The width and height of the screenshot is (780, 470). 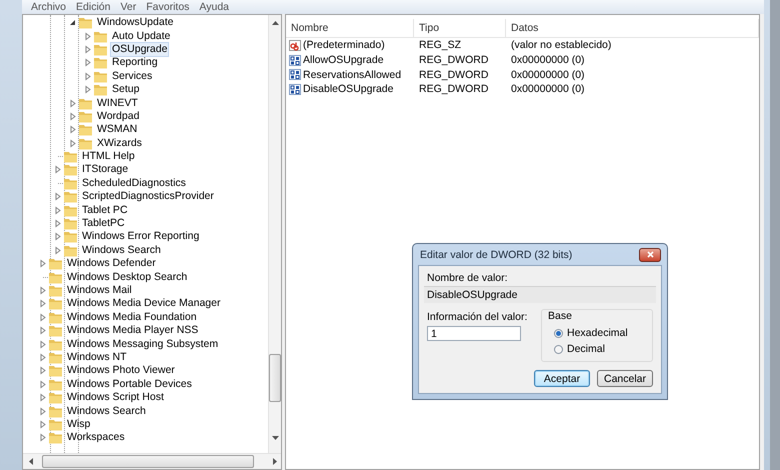 What do you see at coordinates (96, 437) in the screenshot?
I see `tree-item: Workspaces` at bounding box center [96, 437].